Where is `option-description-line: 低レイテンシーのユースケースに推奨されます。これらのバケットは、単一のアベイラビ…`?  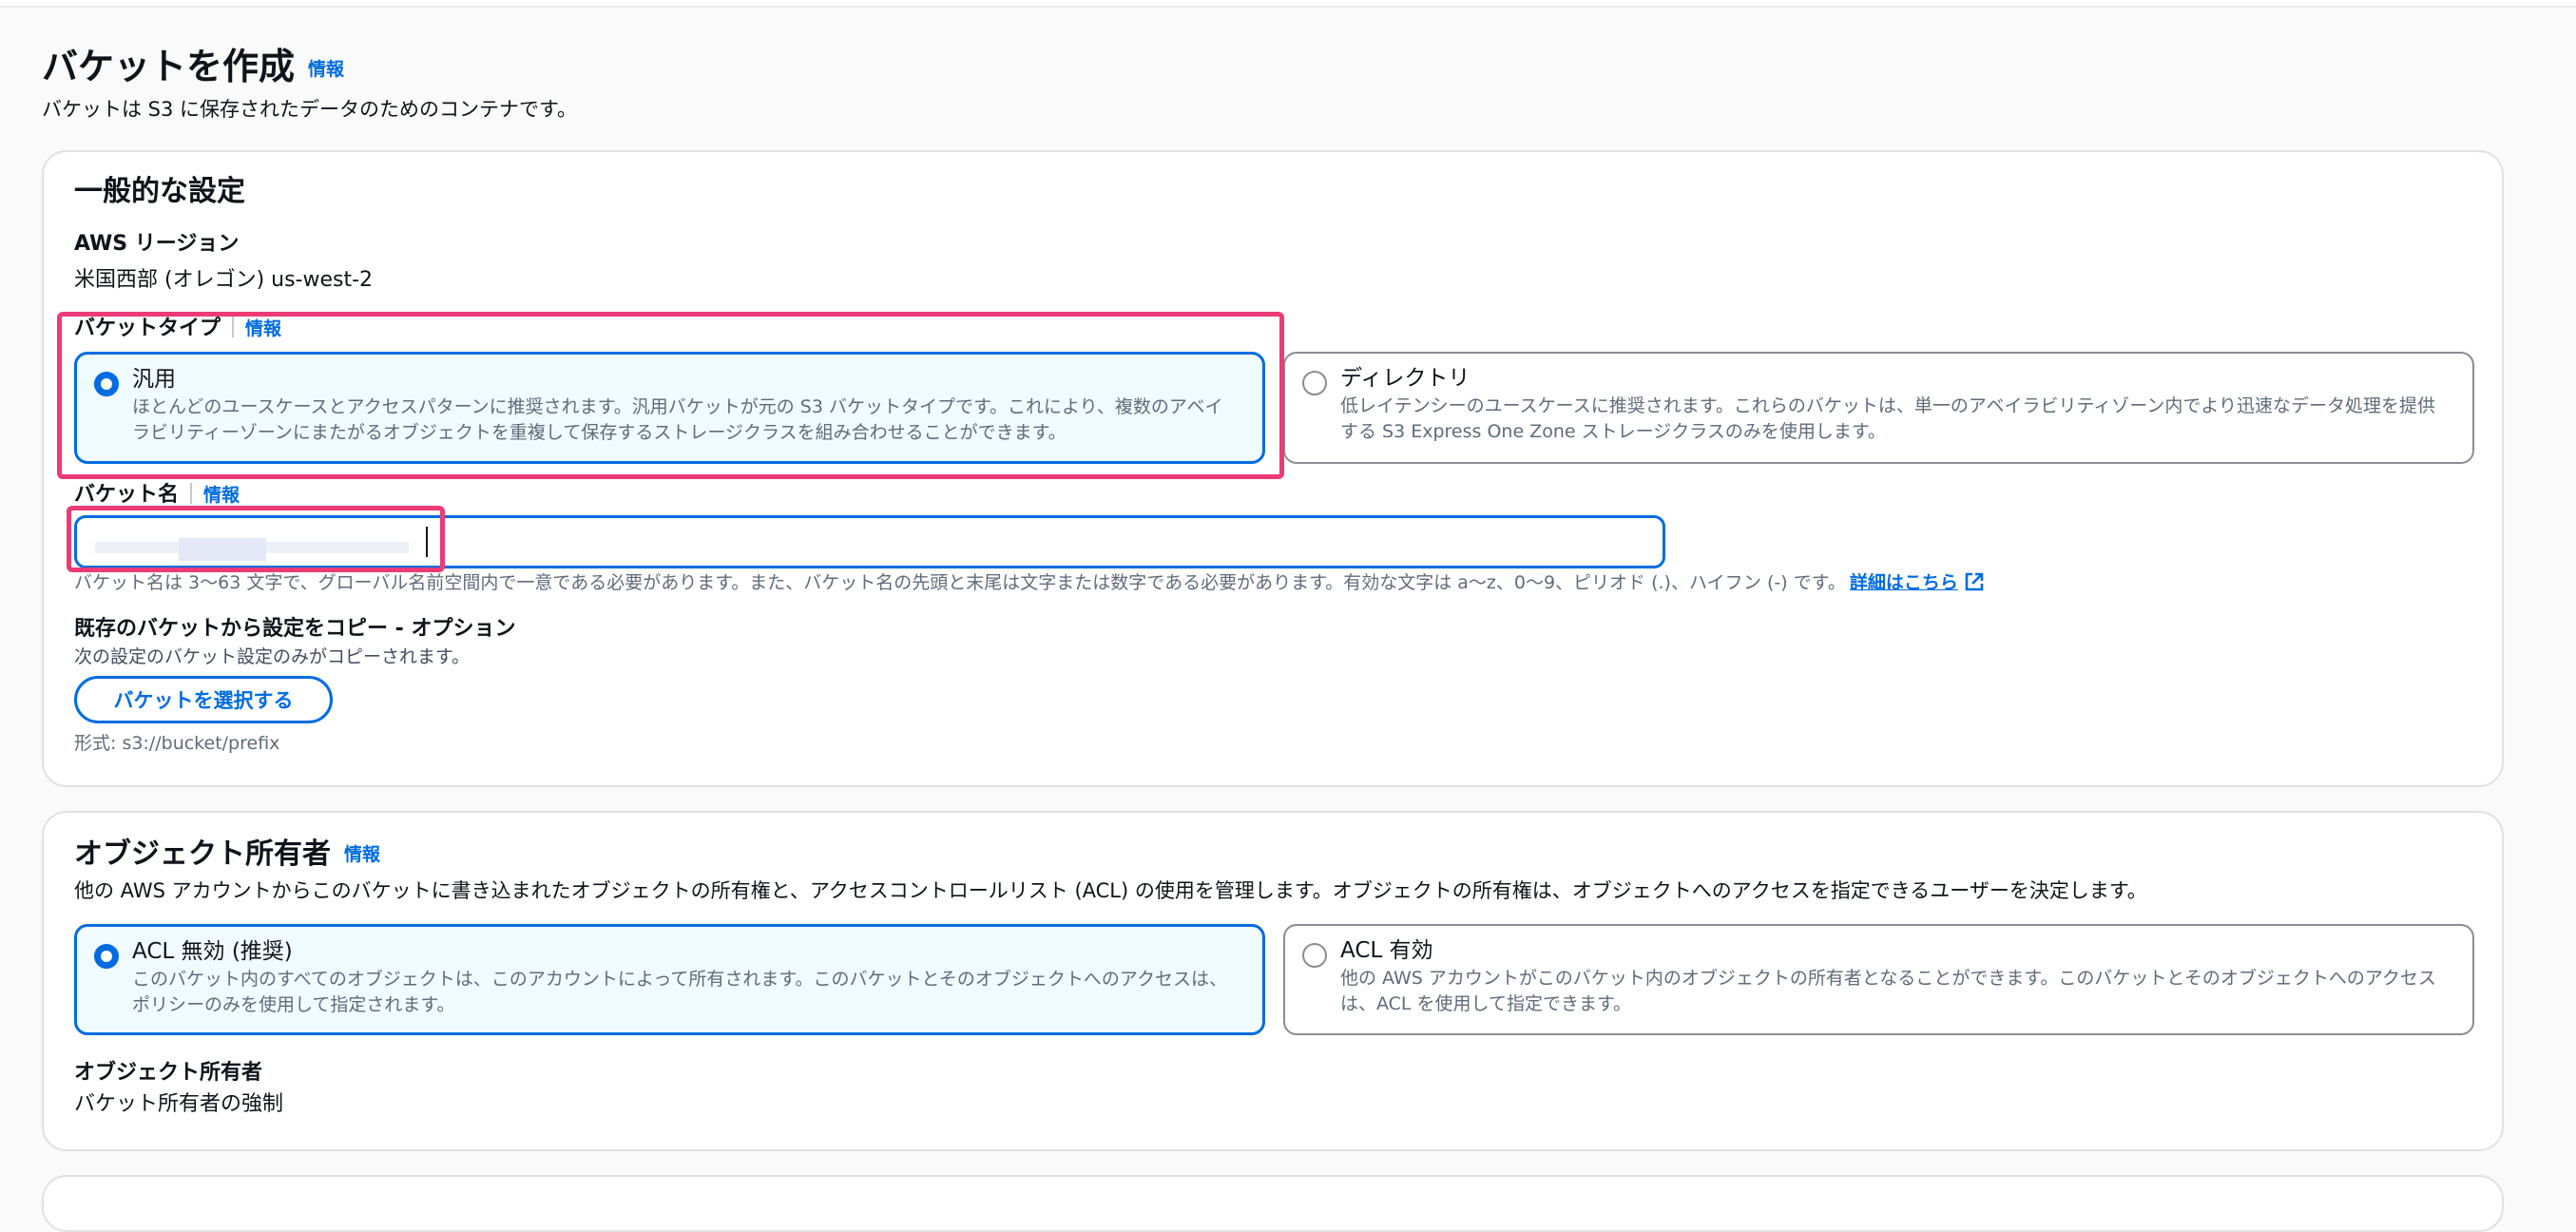 option-description-line: 低レイテンシーのユースケースに推奨されます。これらのバケットは、単一のアベイラビ… is located at coordinates (1887, 405).